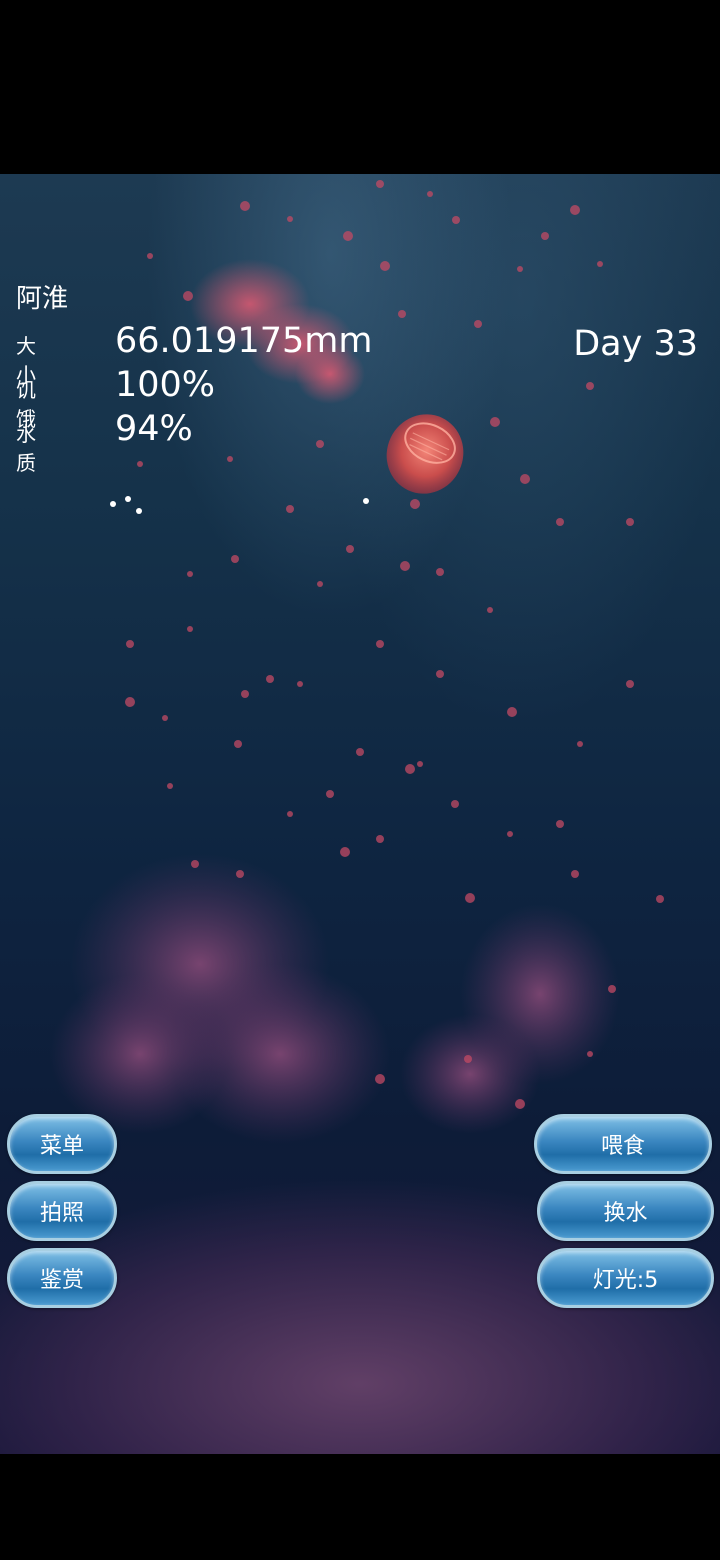 This screenshot has width=720, height=1560. Describe the element at coordinates (360, 1507) in the screenshot. I see `bottom-letterbox` at that location.